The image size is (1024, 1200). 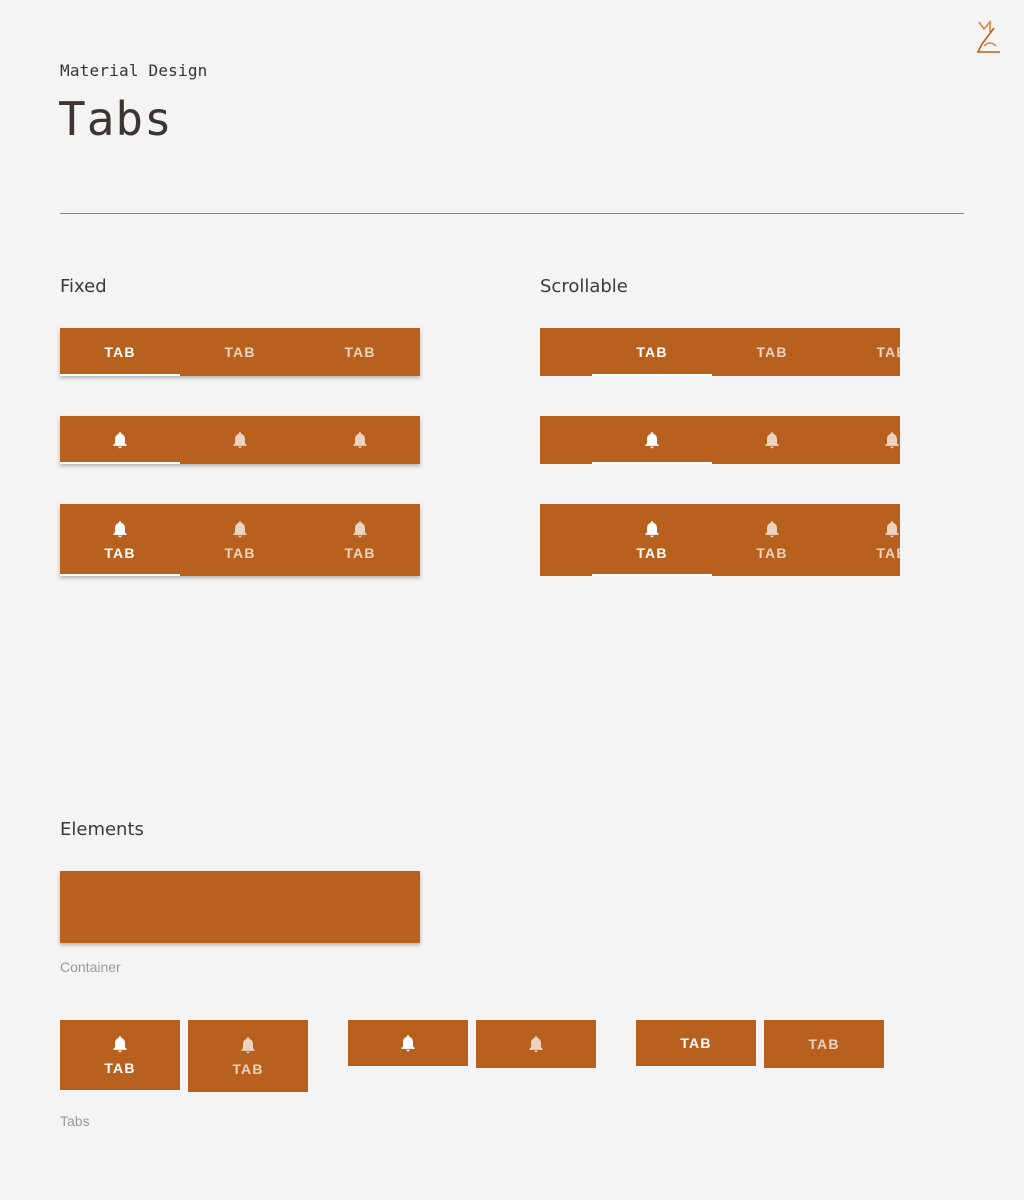 I want to click on element-tab-inactive, so click(x=536, y=1044).